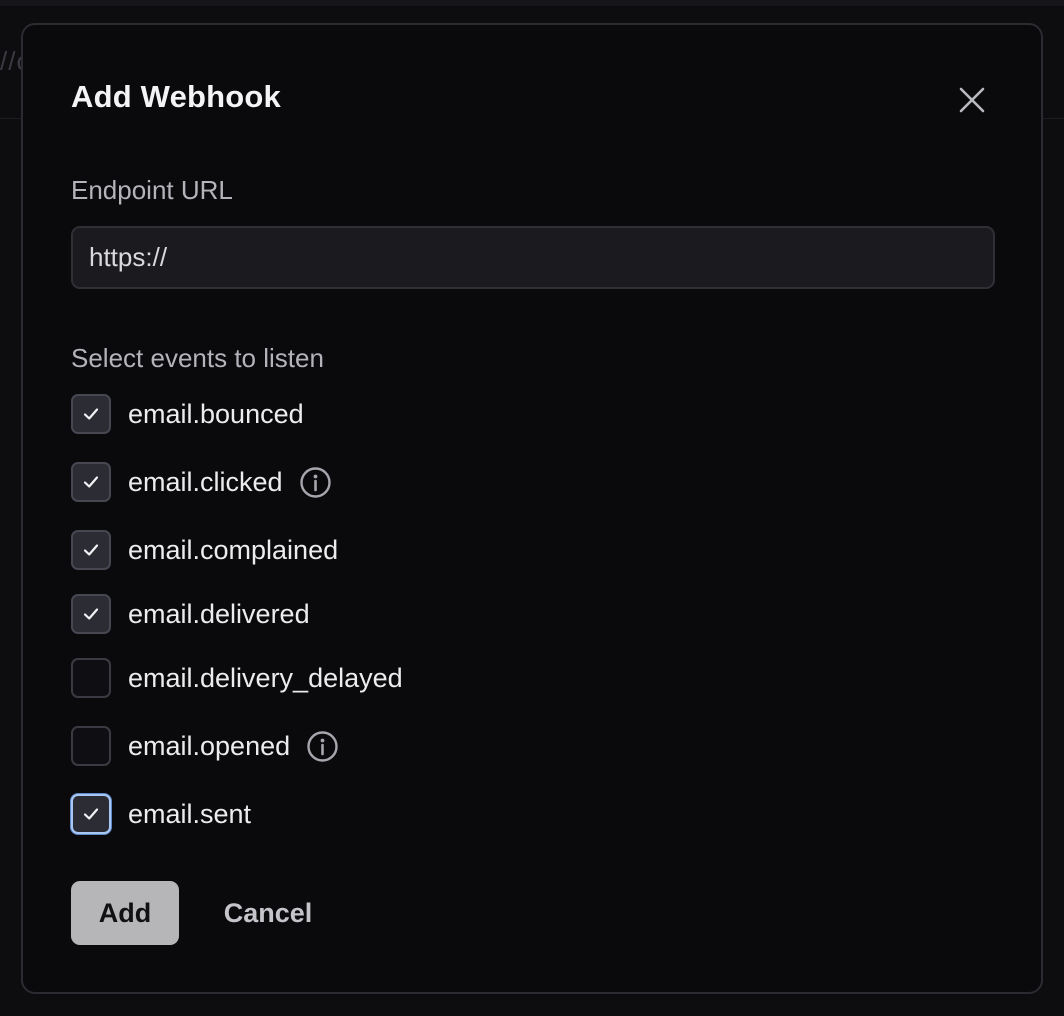 This screenshot has height=1016, width=1064. I want to click on event-name: email.sent, so click(190, 813).